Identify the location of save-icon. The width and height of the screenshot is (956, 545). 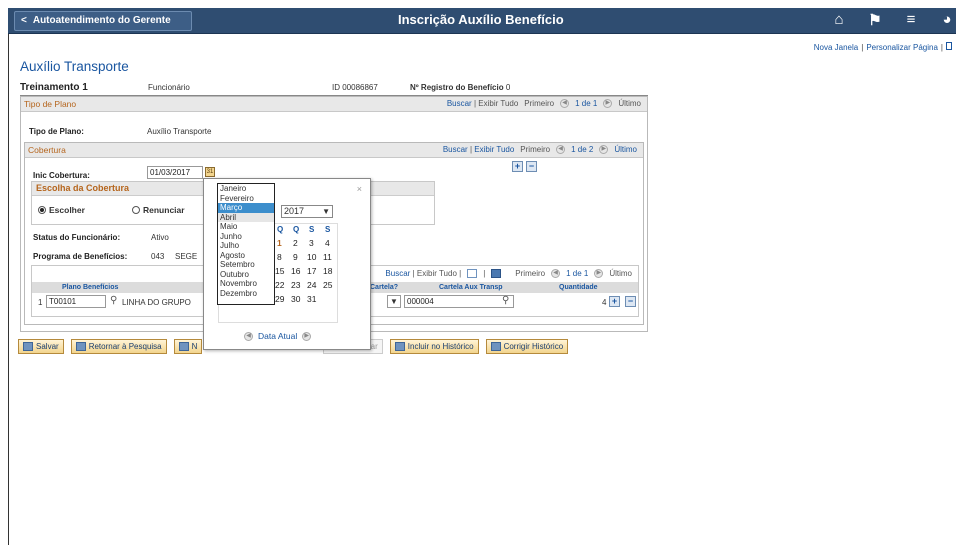
(28, 346).